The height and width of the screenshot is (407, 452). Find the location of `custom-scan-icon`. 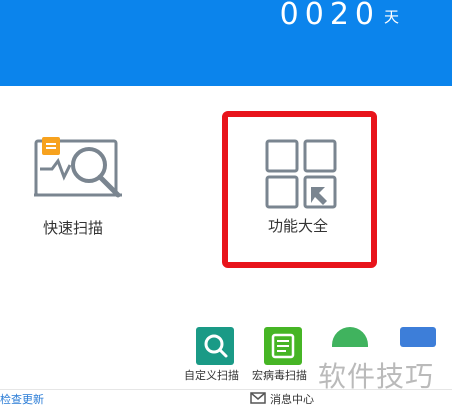

custom-scan-icon is located at coordinates (216, 346).